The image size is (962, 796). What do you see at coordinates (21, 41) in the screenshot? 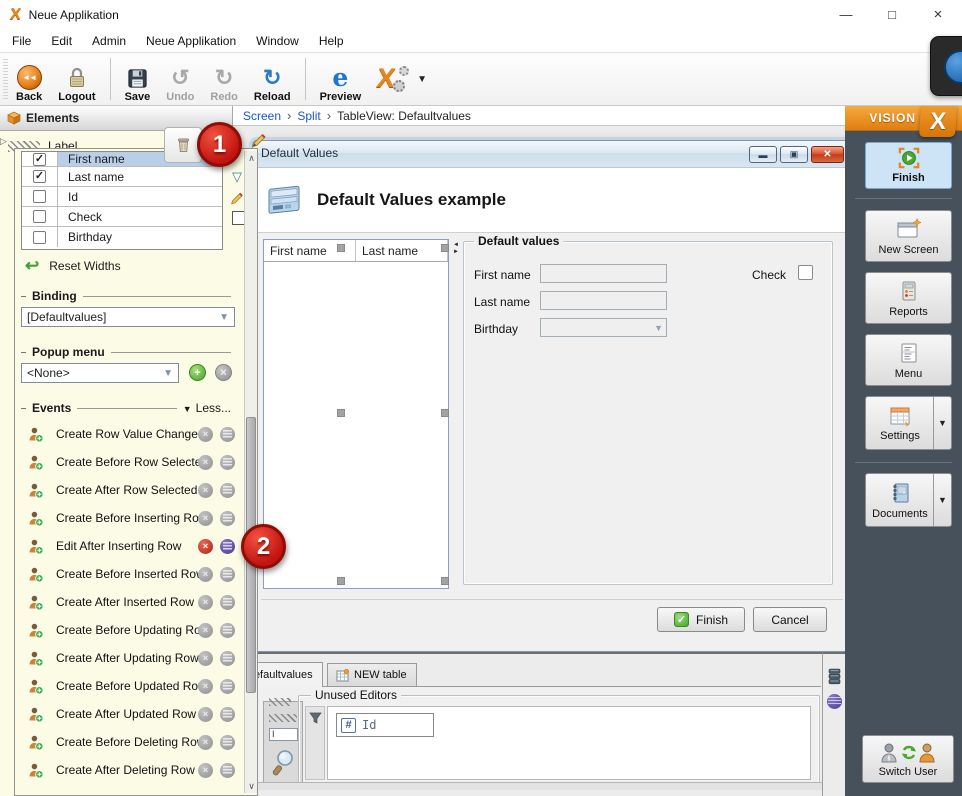
I see `menu-file: File` at bounding box center [21, 41].